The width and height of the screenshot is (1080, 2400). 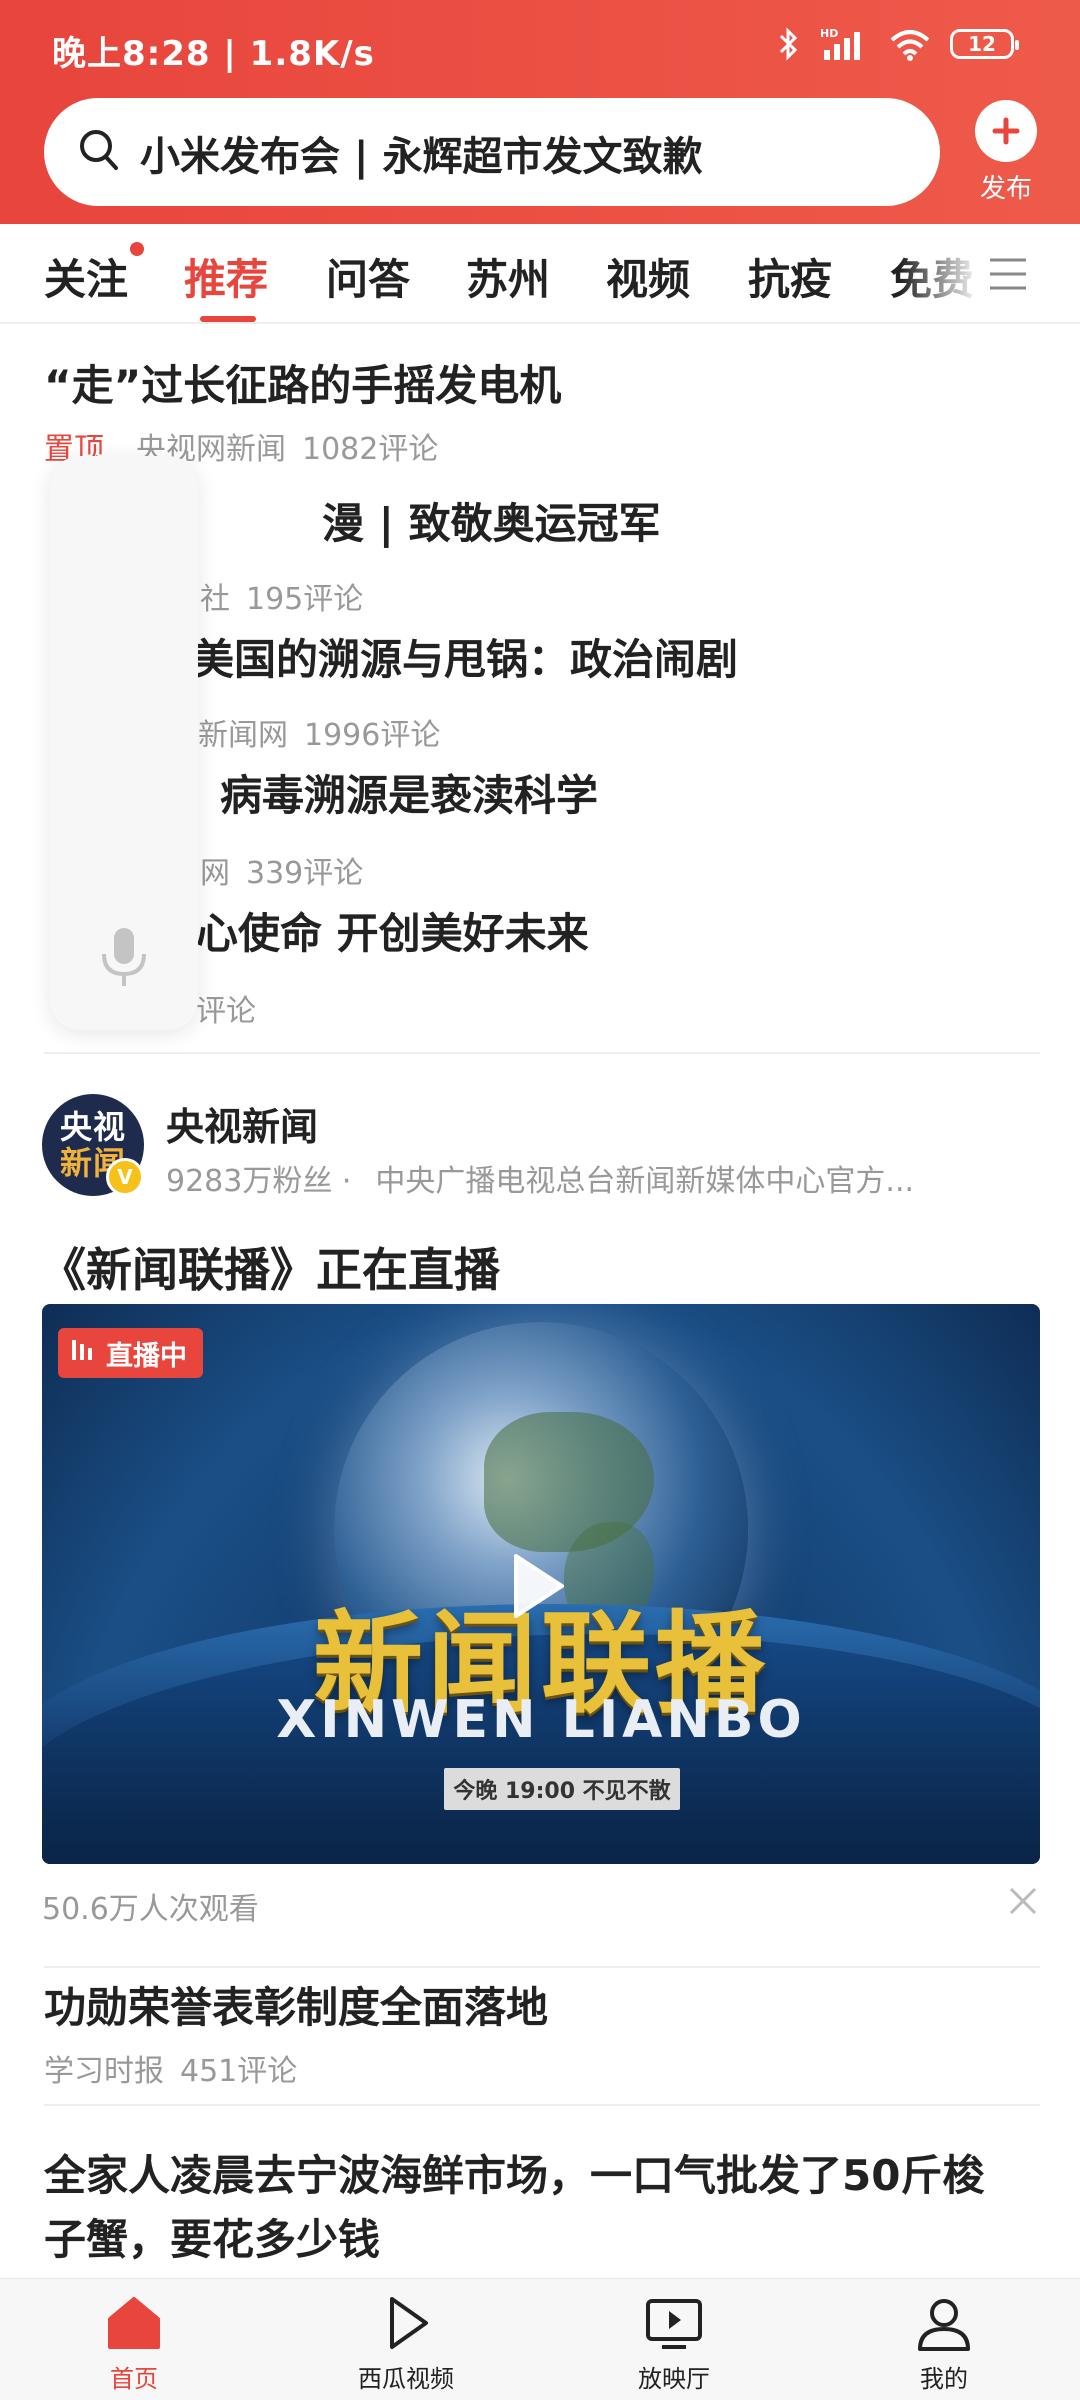 I want to click on news-item: “走”过长征路的手摇发电机 置顶 央视网新闻 1082评论, so click(x=544, y=412).